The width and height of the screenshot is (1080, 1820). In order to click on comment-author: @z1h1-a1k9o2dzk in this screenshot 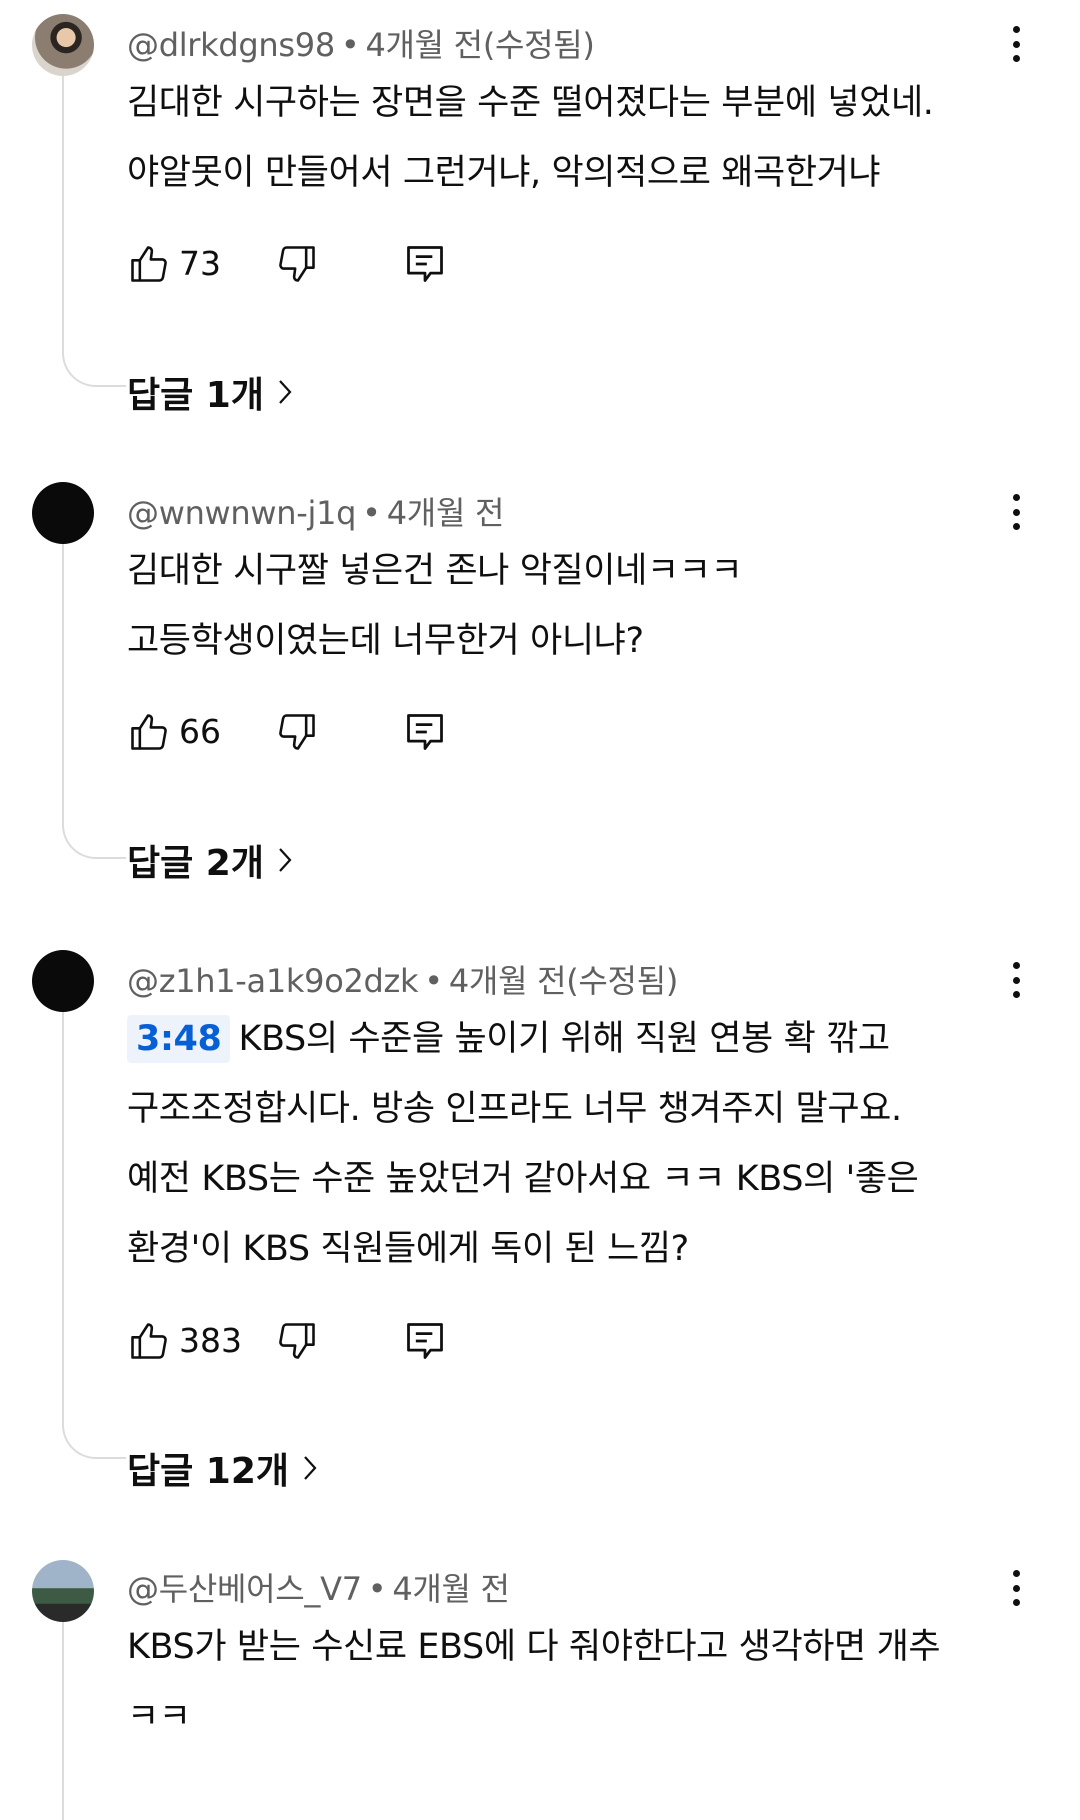, I will do `click(273, 981)`.